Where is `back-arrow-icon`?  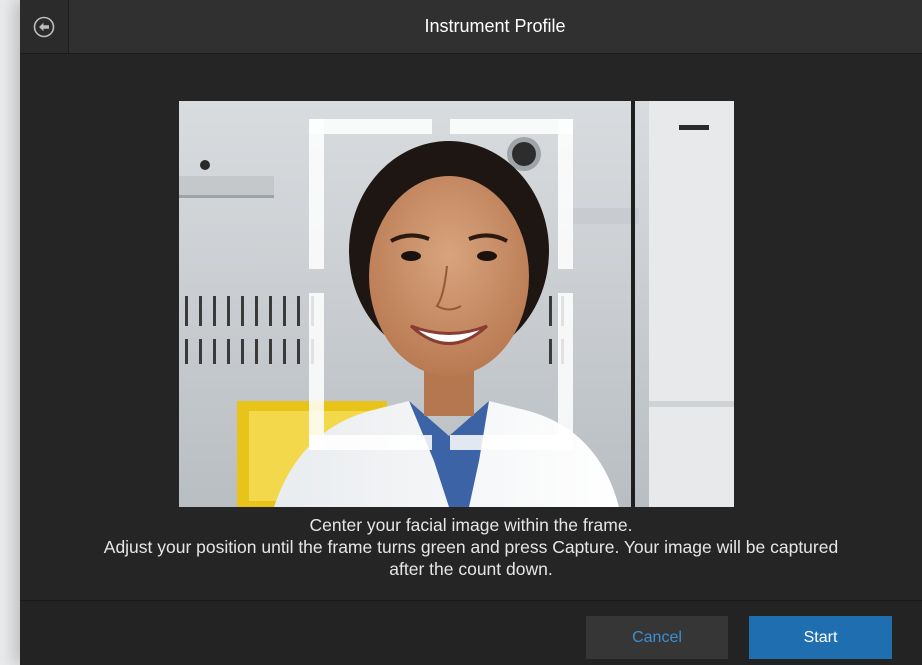
back-arrow-icon is located at coordinates (44, 26).